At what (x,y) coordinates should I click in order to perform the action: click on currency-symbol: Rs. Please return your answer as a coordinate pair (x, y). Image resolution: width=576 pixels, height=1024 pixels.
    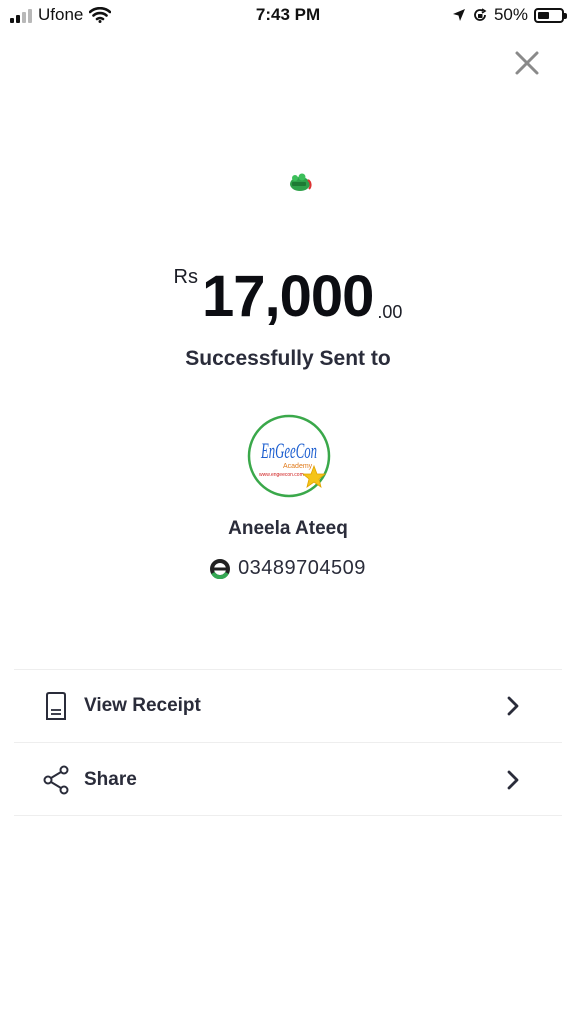
    Looking at the image, I should click on (185, 277).